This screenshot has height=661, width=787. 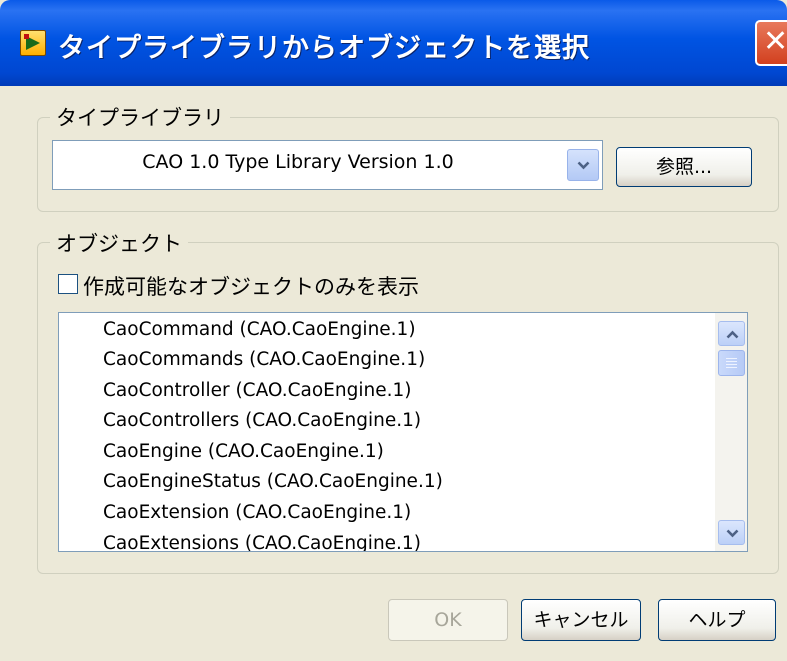 I want to click on scroll-down-button, so click(x=731, y=532).